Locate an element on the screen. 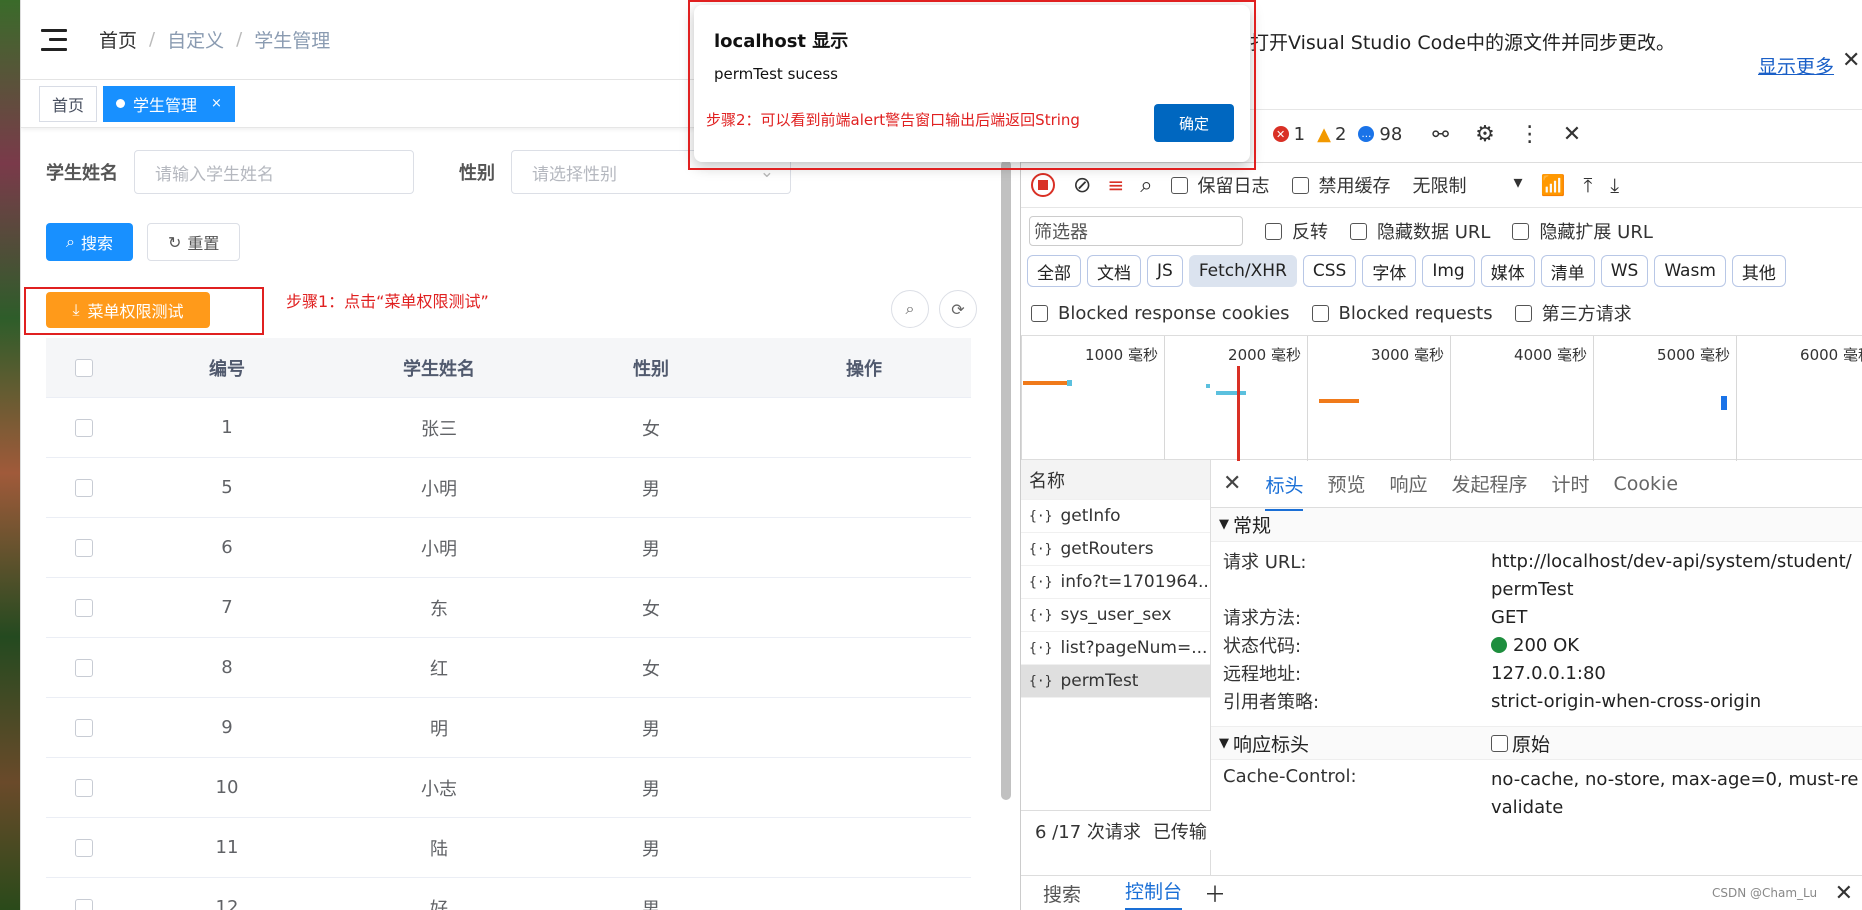 Image resolution: width=1862 pixels, height=910 pixels. hide-ext-urls-checkbox: 隐藏扩展 URL is located at coordinates (1582, 231).